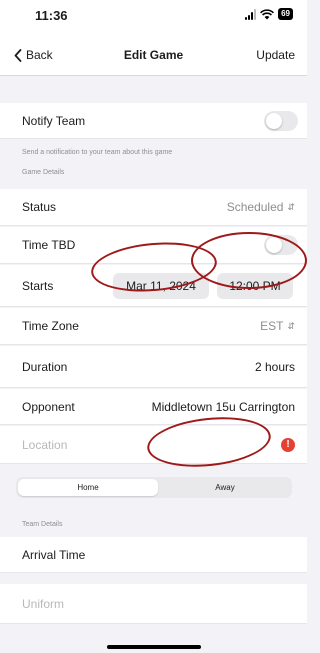  What do you see at coordinates (42, 524) in the screenshot?
I see `section-header-team-details: Team Details` at bounding box center [42, 524].